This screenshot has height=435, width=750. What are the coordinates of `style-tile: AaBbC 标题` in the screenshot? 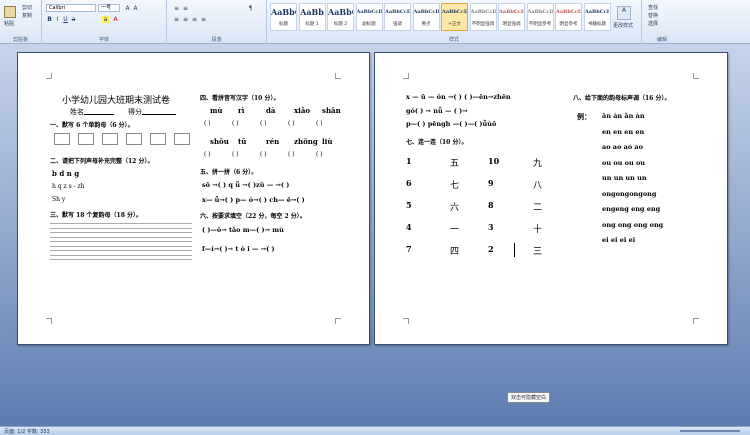 It's located at (283, 17).